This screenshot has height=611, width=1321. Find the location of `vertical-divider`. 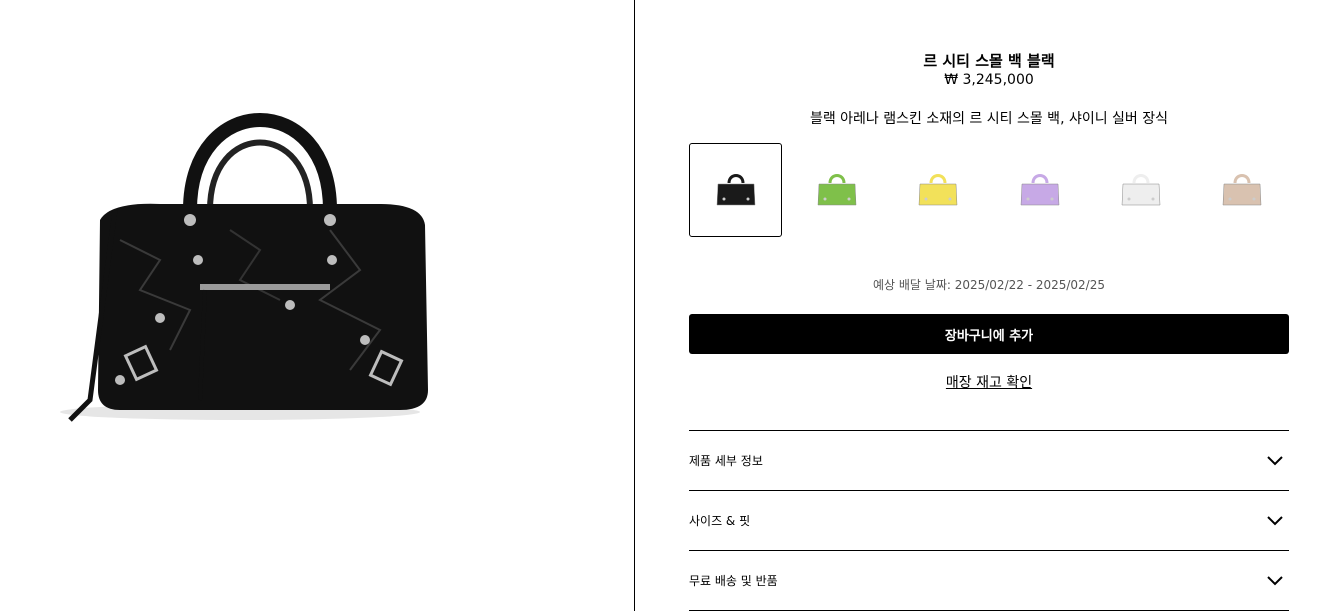

vertical-divider is located at coordinates (634, 305).